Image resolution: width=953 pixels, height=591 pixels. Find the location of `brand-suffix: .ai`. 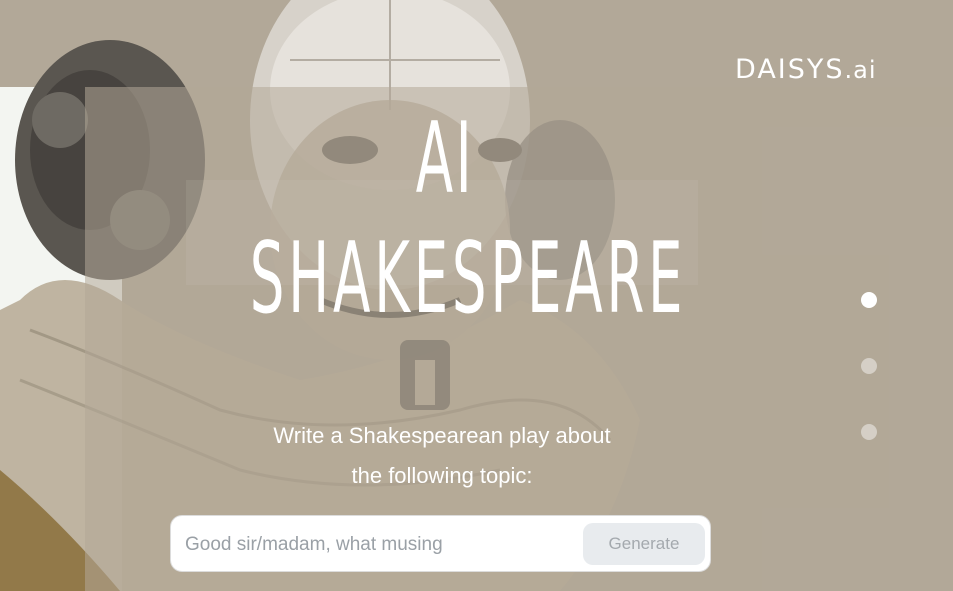

brand-suffix: .ai is located at coordinates (860, 70).